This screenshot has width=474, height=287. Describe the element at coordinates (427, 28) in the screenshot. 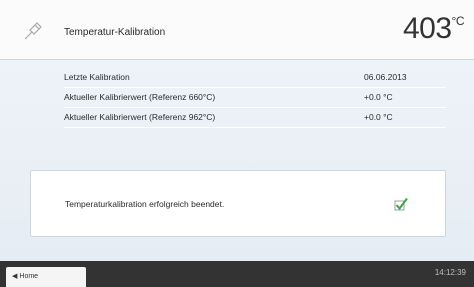

I see `temperature-value: 403` at that location.